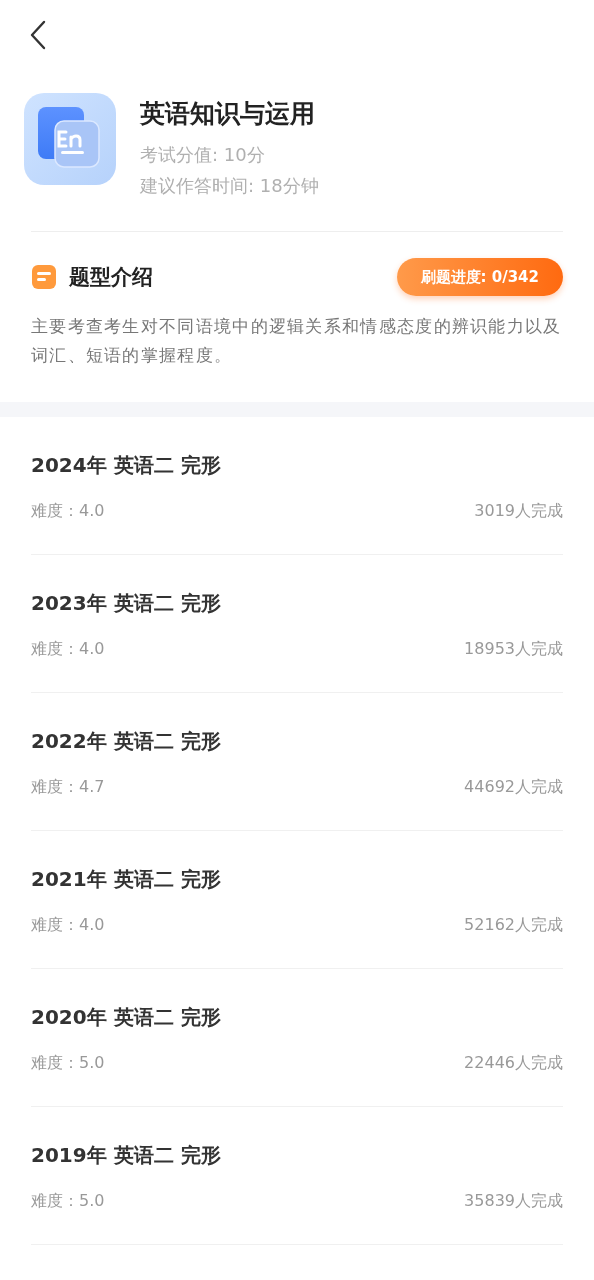 This screenshot has height=1280, width=594. Describe the element at coordinates (513, 1201) in the screenshot. I see `completed-count: 35839人完成` at that location.